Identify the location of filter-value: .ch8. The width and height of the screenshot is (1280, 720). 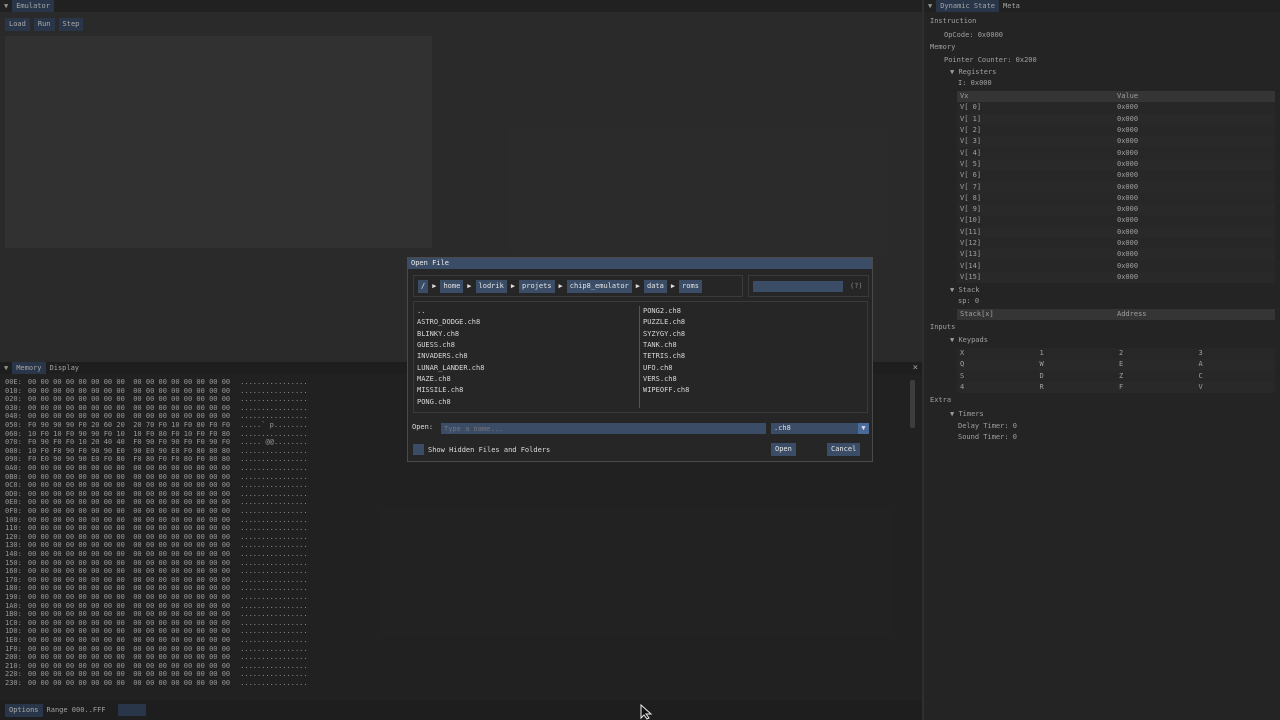
(782, 428).